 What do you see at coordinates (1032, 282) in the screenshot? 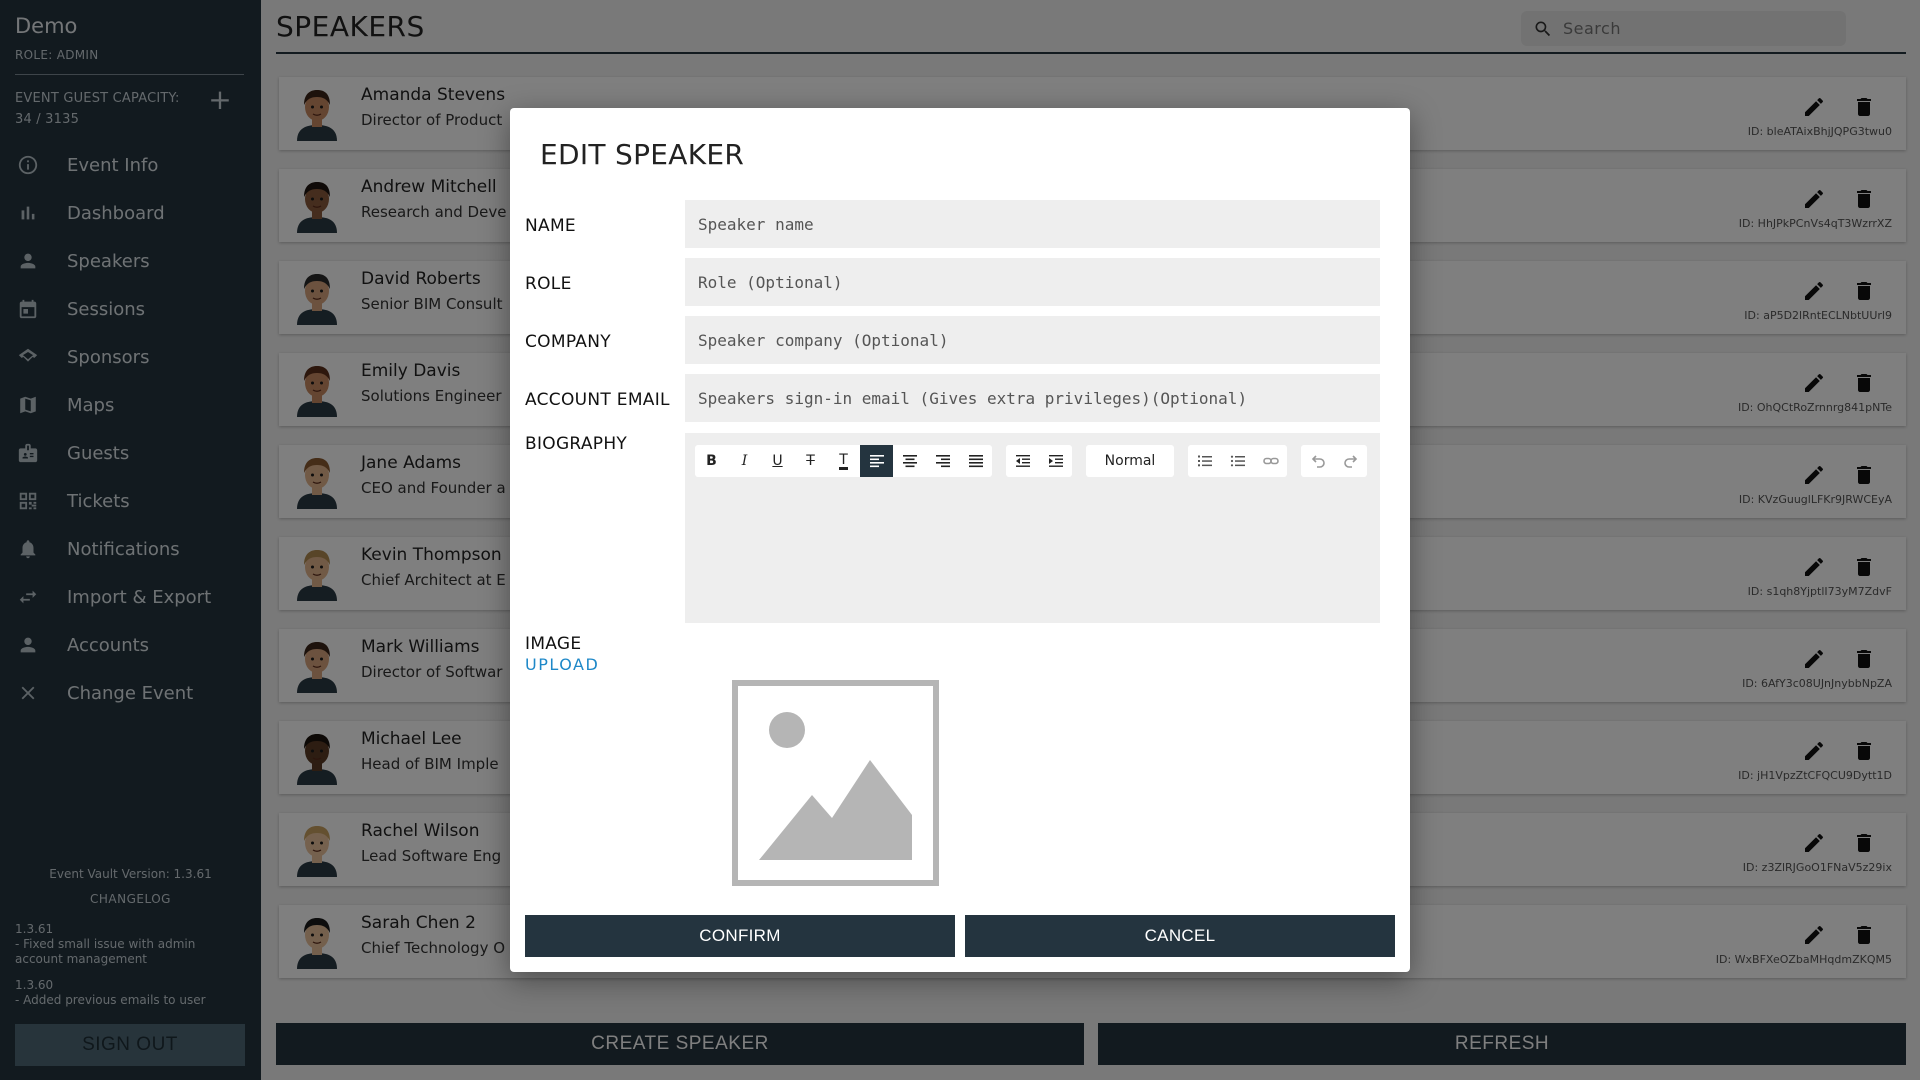
I see `role-input` at bounding box center [1032, 282].